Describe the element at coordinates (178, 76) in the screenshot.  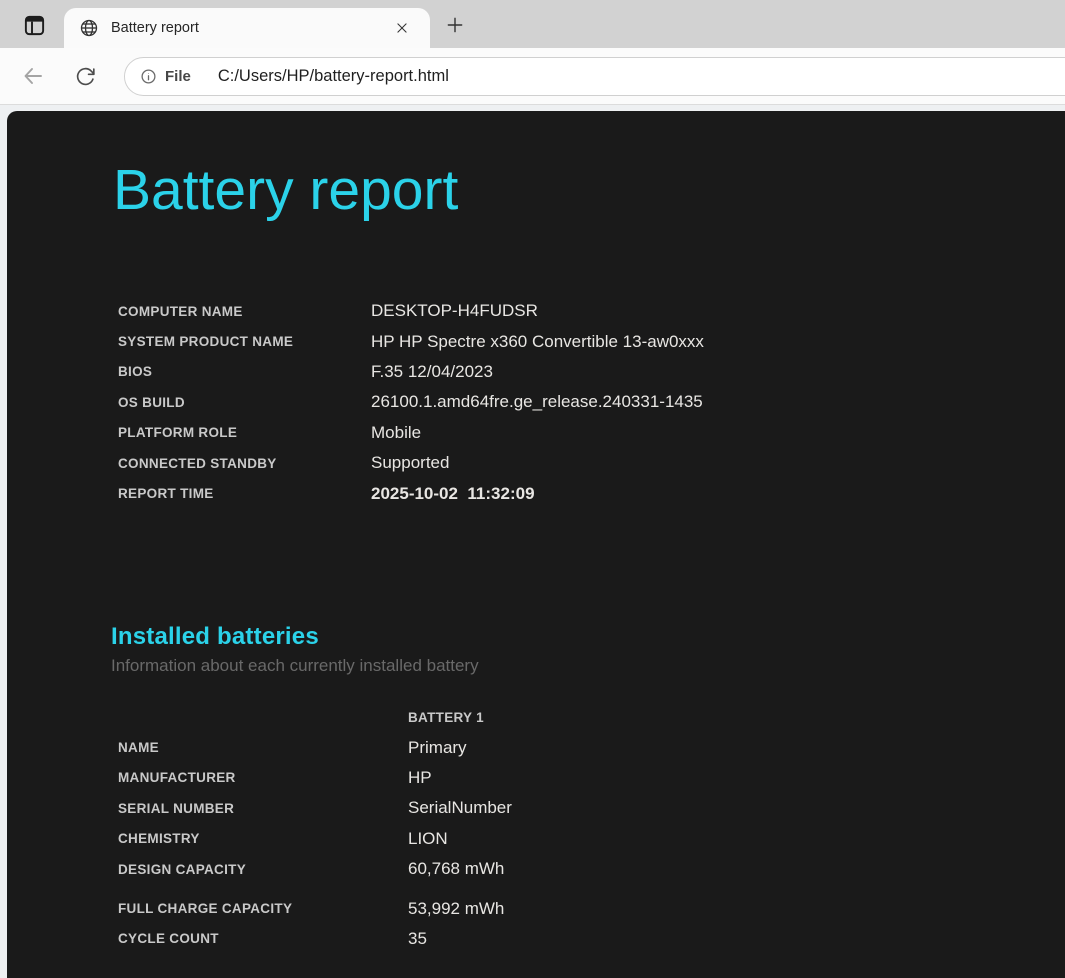
I see `url-scheme-label: File` at that location.